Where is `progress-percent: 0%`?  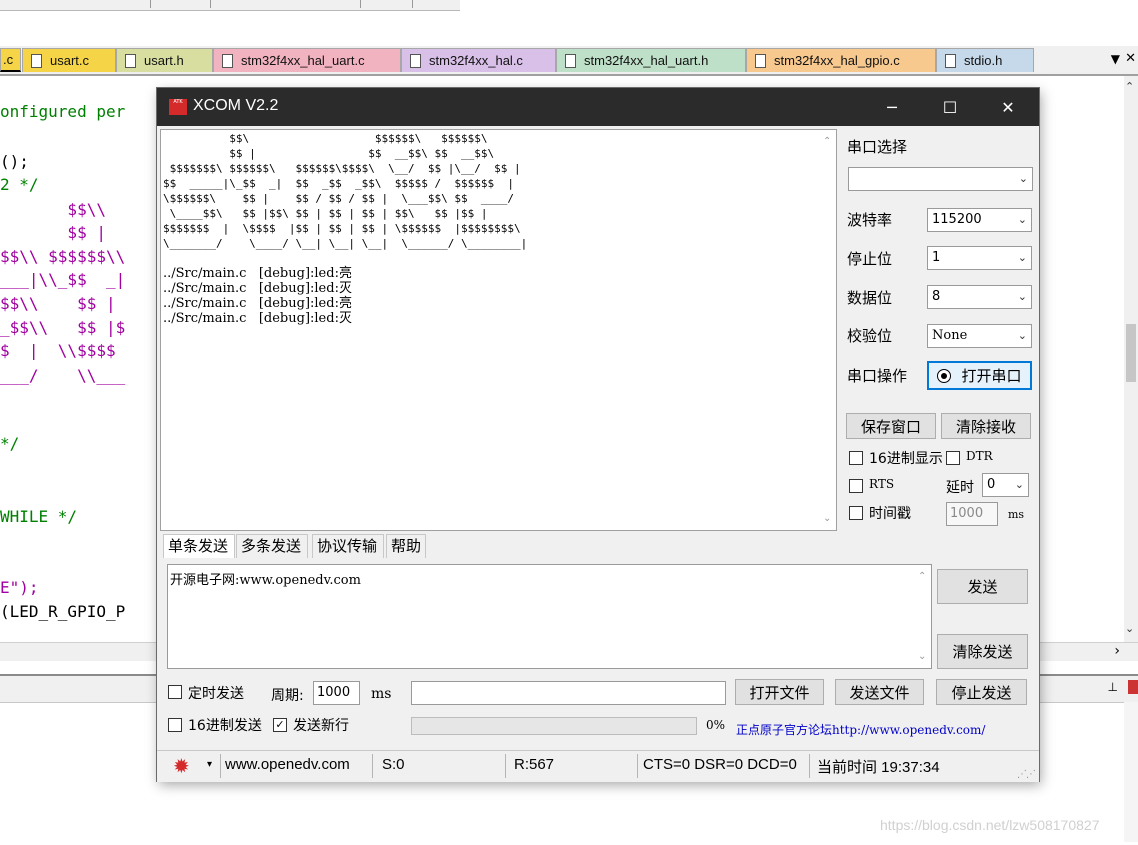 progress-percent: 0% is located at coordinates (716, 725).